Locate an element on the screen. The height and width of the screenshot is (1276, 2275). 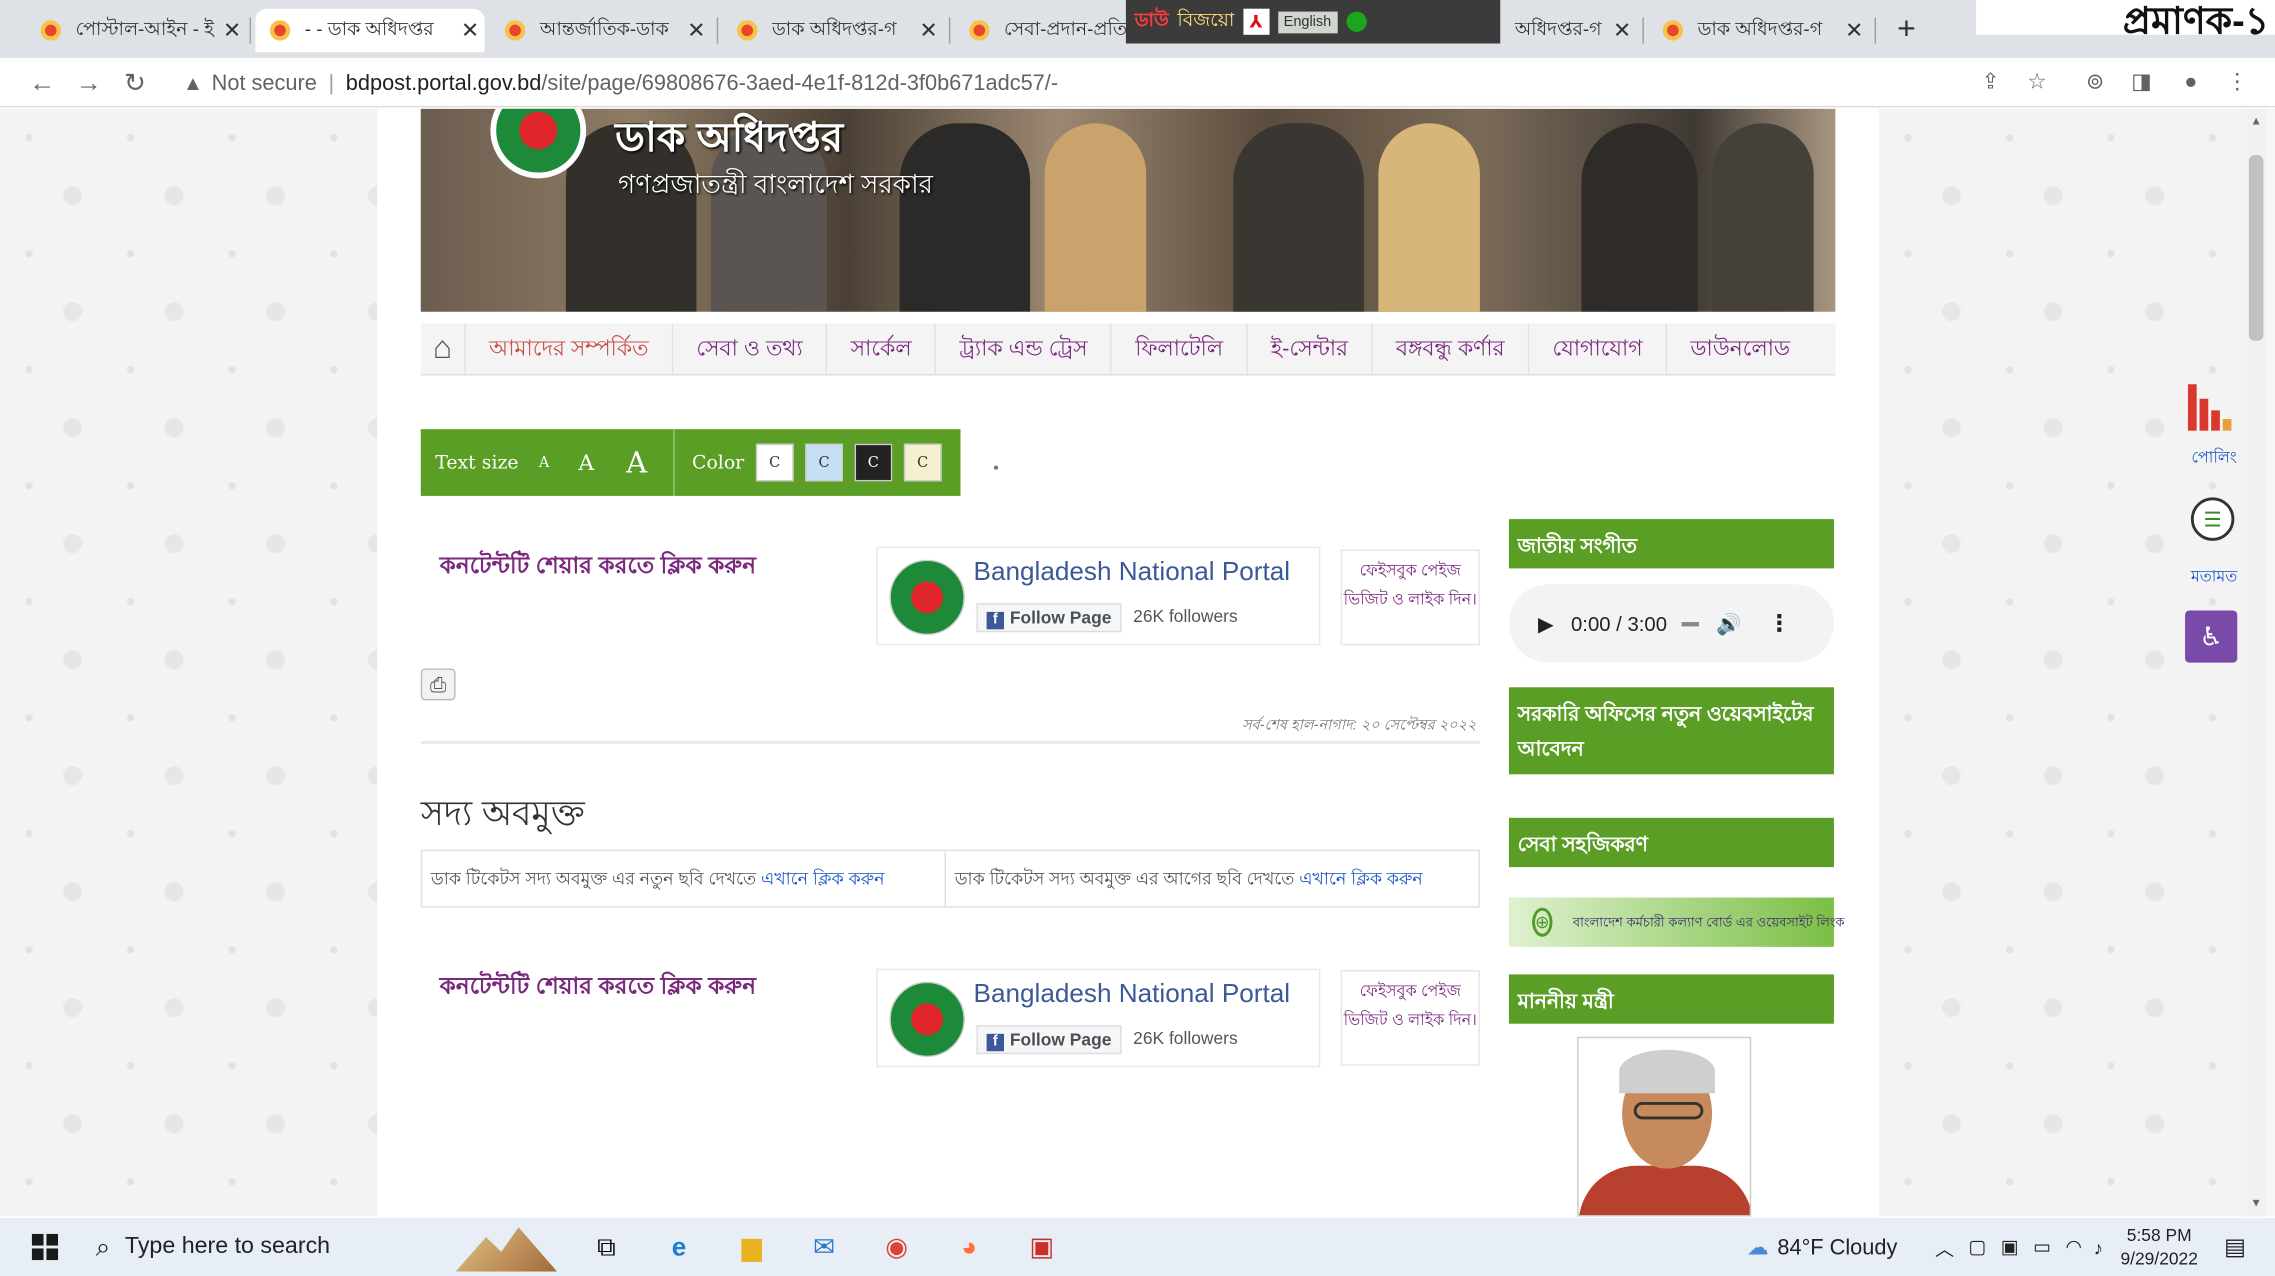
search-icon: ⌕ is located at coordinates (103, 1246).